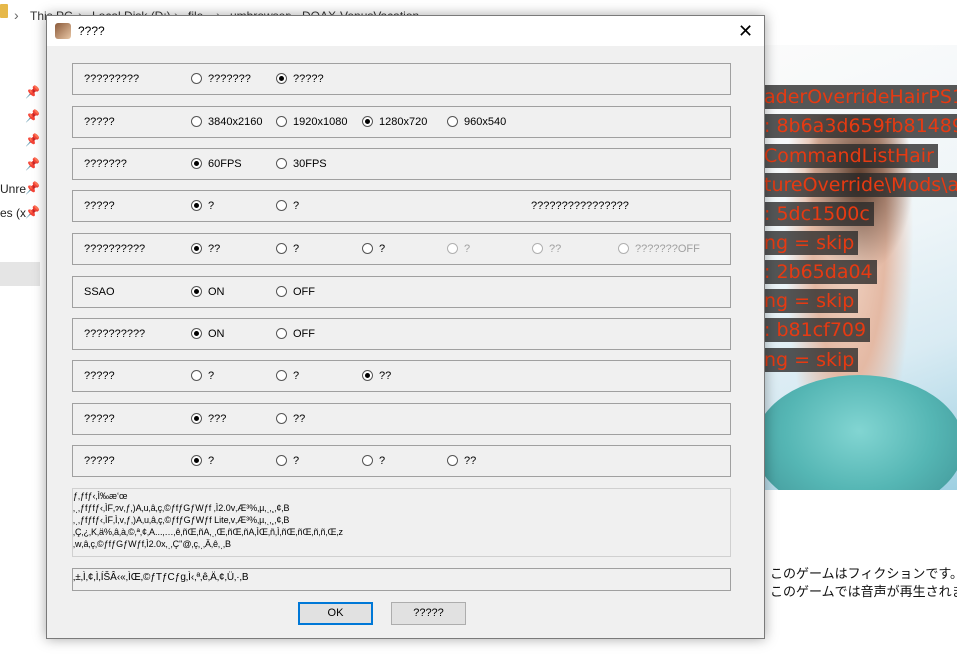  What do you see at coordinates (4, 11) in the screenshot?
I see `folder-icon` at bounding box center [4, 11].